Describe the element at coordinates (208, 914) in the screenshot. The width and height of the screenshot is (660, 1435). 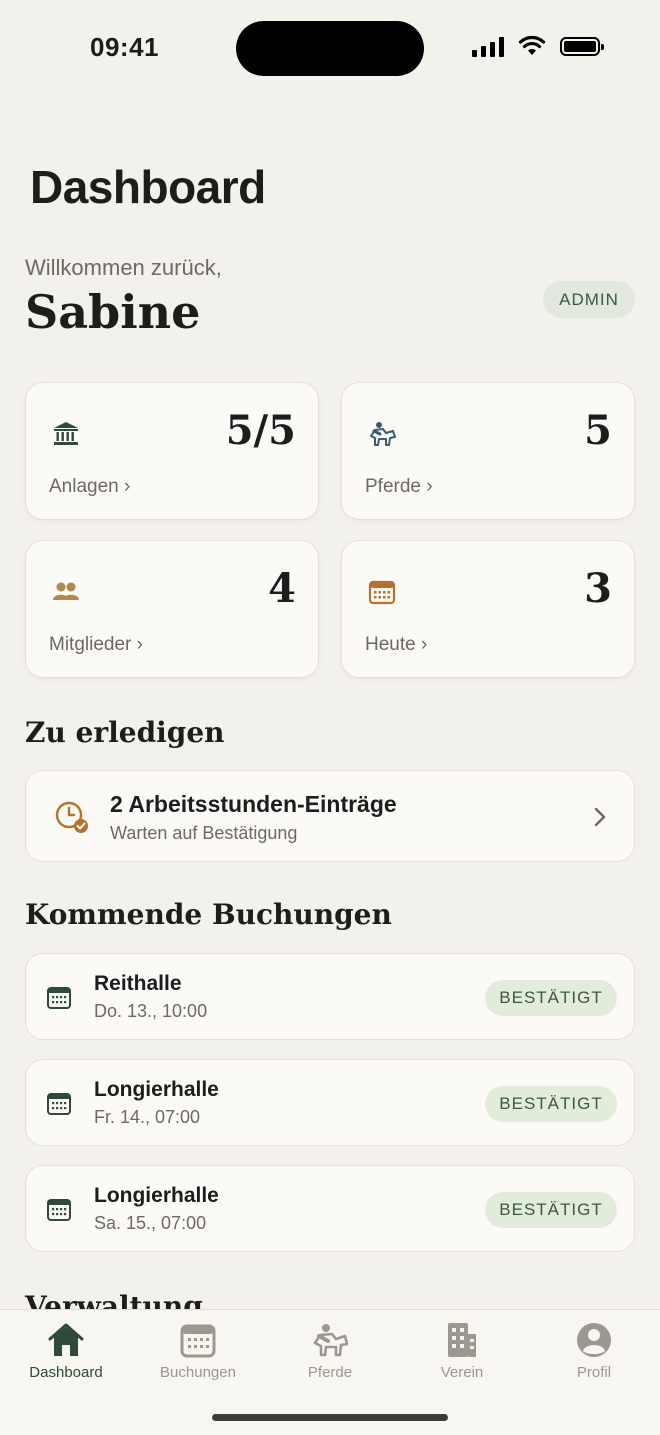
I see `section-title-bookings: Kommende Buchungen` at that location.